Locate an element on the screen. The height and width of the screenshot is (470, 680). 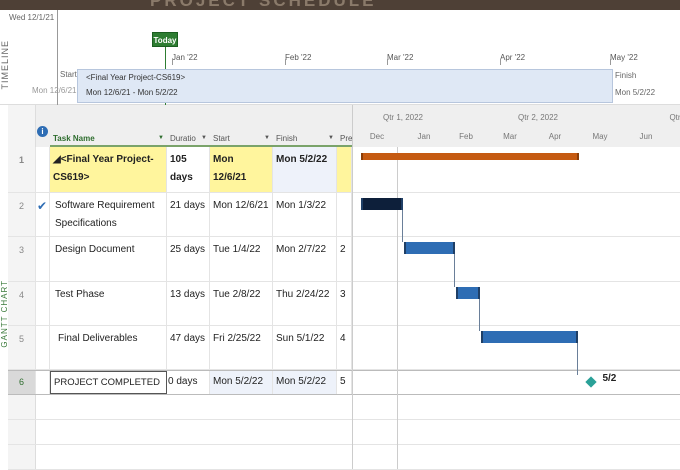
cell-name: ◢<Final Year Project-CS619> is located at coordinates (108, 169).